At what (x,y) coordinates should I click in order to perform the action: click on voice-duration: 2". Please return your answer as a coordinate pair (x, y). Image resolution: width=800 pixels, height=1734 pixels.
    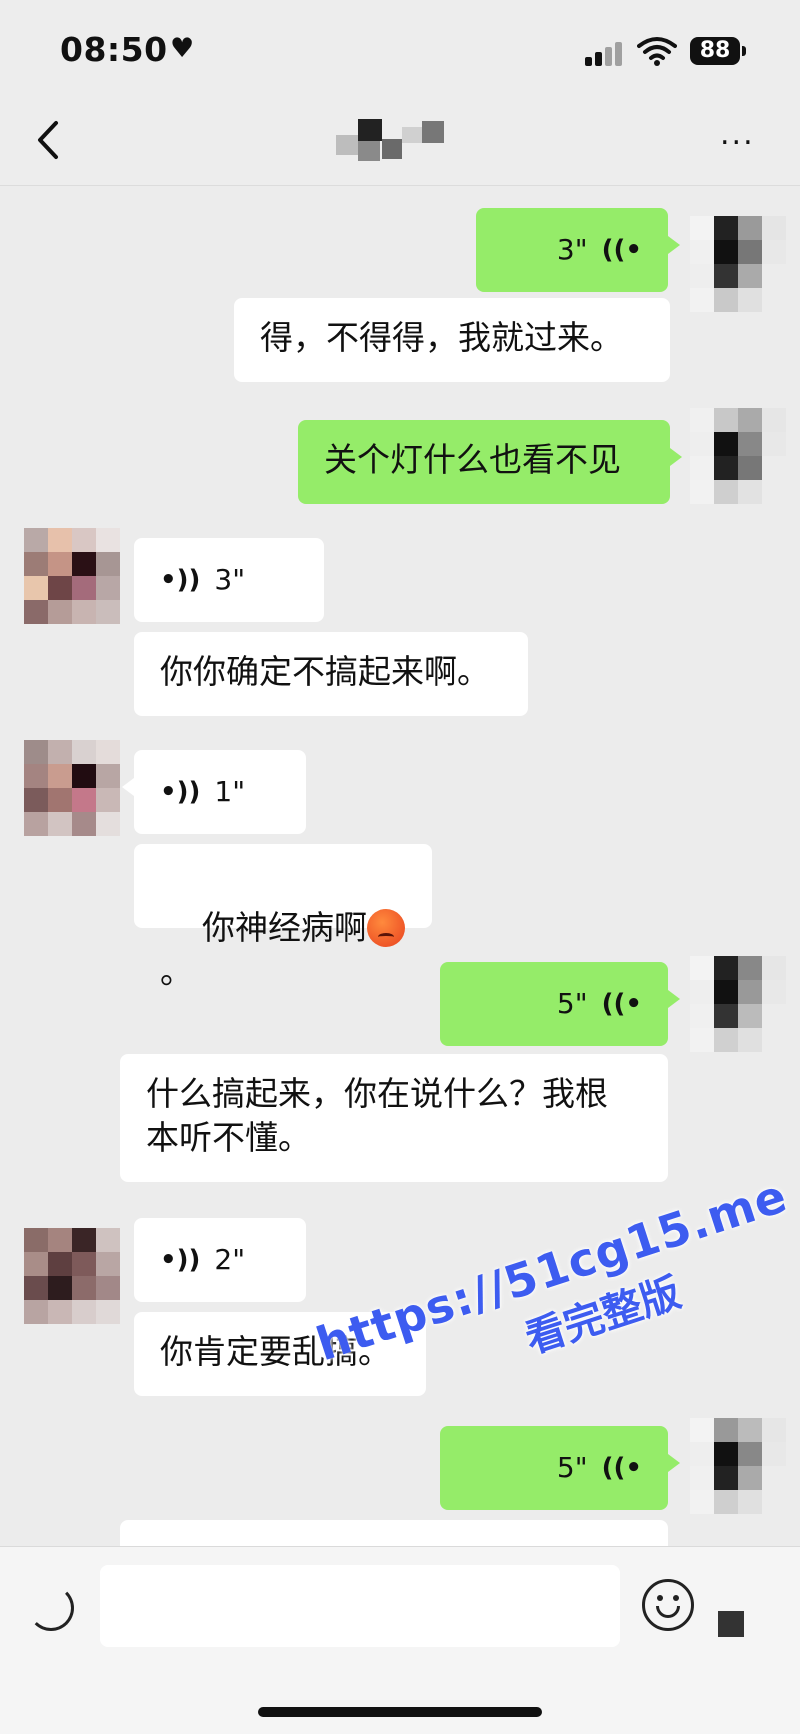
    Looking at the image, I should click on (230, 1259).